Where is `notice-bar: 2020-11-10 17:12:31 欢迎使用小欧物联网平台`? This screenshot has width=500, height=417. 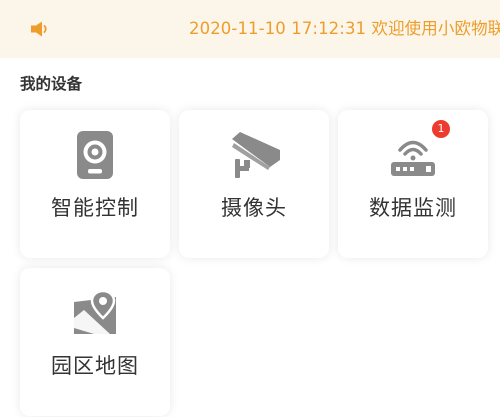
notice-bar: 2020-11-10 17:12:31 欢迎使用小欧物联网平台 is located at coordinates (250, 29).